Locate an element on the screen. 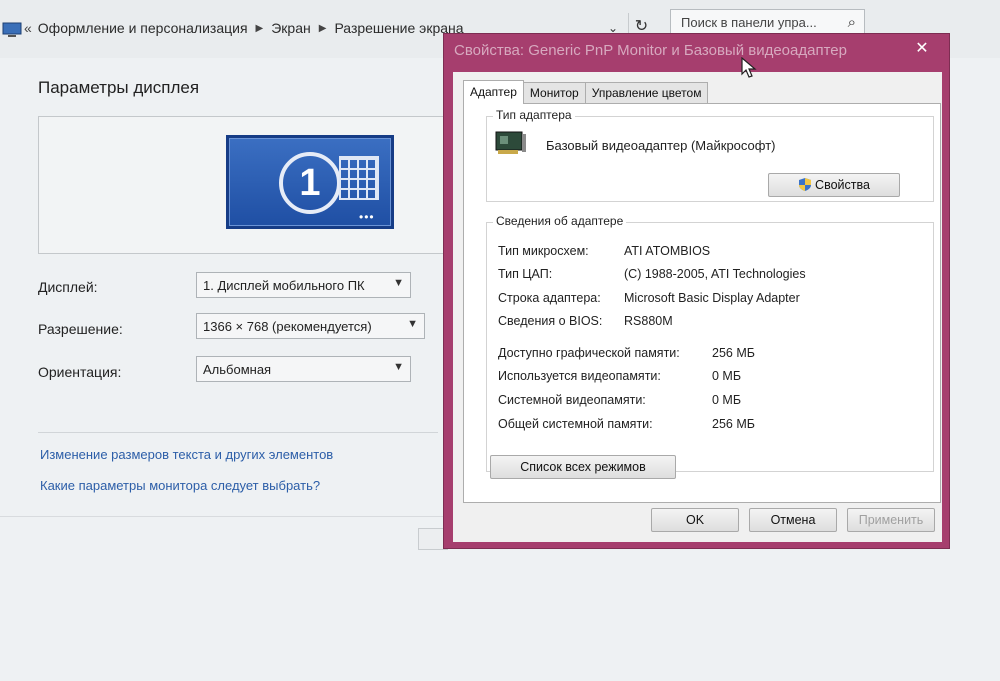 This screenshot has width=1000, height=681. video-card-icon is located at coordinates (510, 142).